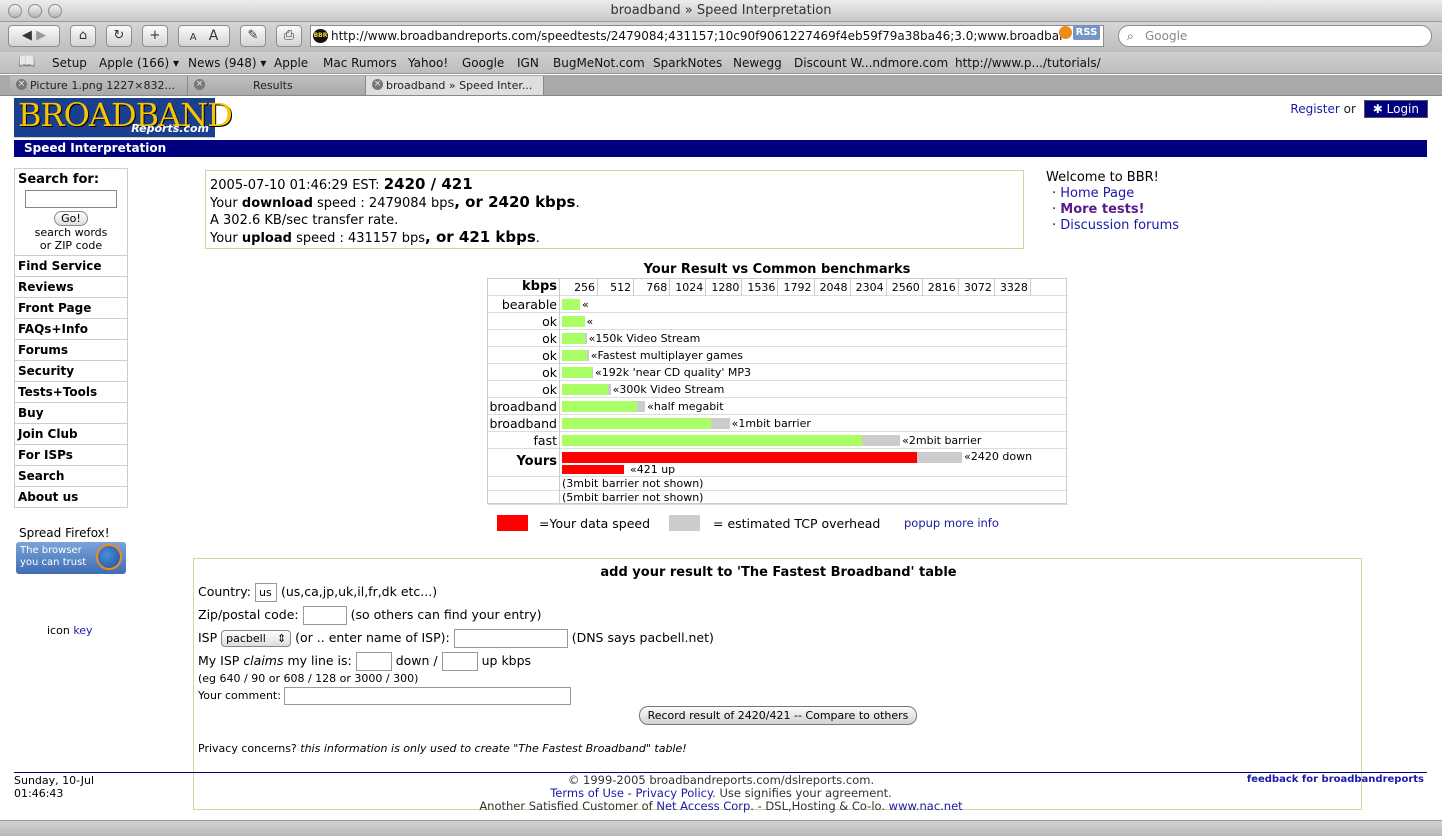  Describe the element at coordinates (71, 497) in the screenshot. I see `sidebar-item-about-us: About us` at that location.